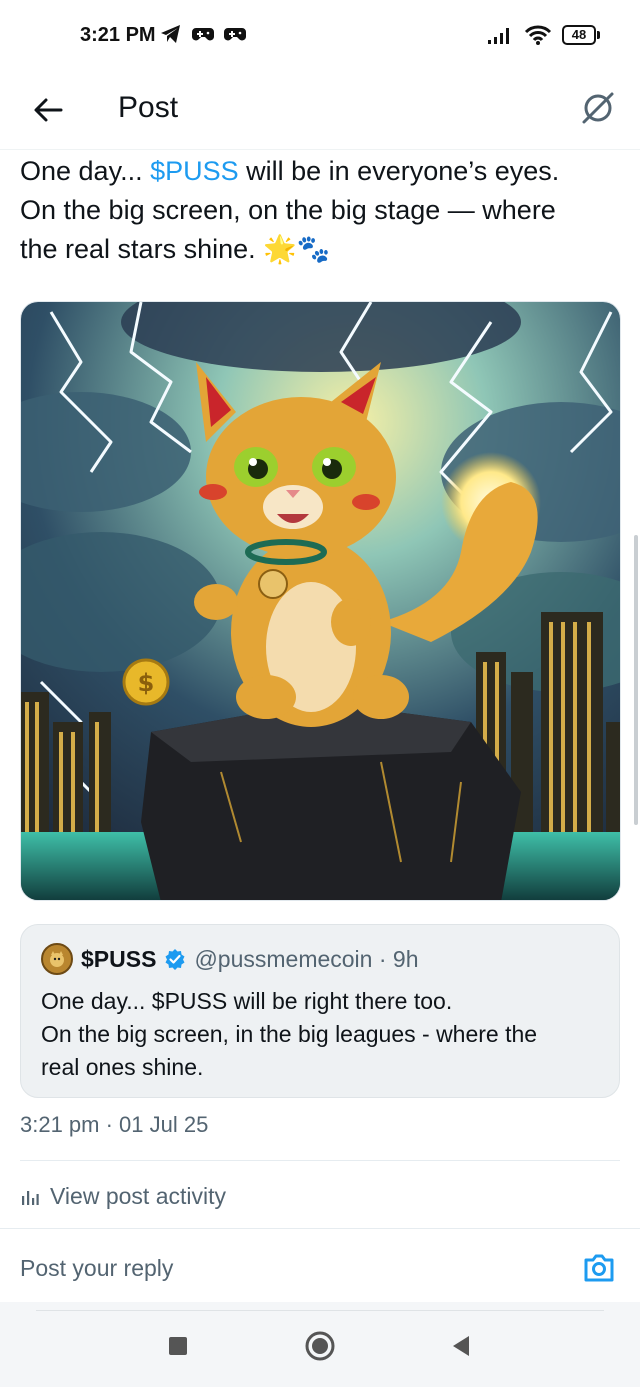 This screenshot has height=1387, width=640. What do you see at coordinates (498, 36) in the screenshot?
I see `signal-icon` at bounding box center [498, 36].